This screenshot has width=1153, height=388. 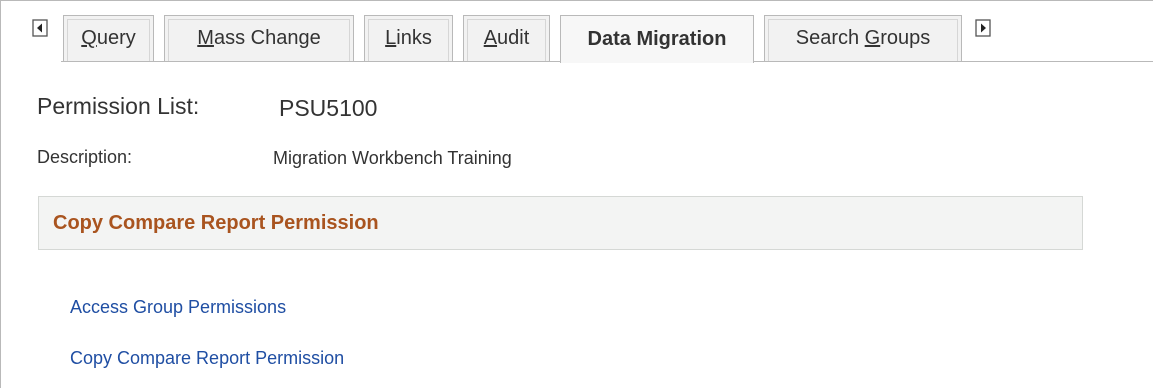 I want to click on triangle-right-icon, so click(x=983, y=28).